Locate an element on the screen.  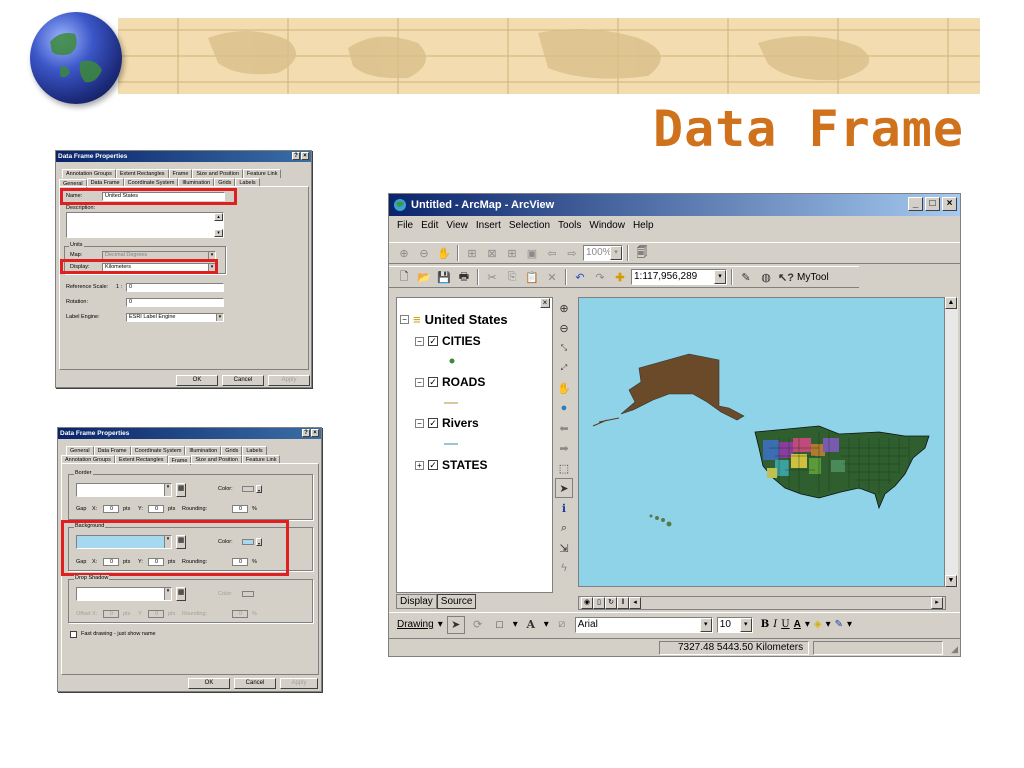
open-folder-icon: 📂 is located at coordinates (424, 277).